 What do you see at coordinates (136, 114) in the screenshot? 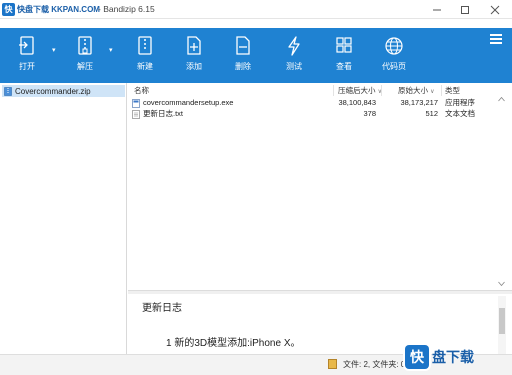
I see `text-file-icon` at bounding box center [136, 114].